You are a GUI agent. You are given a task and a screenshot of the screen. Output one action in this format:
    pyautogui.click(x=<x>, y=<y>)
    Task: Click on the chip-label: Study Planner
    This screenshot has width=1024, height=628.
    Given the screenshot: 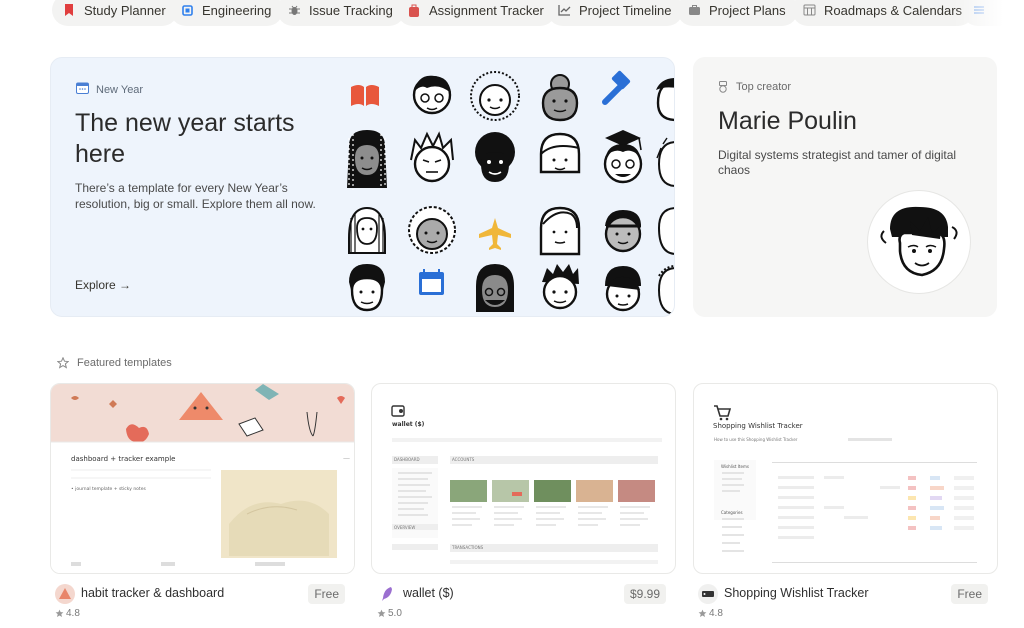 What is the action you would take?
    pyautogui.click(x=125, y=10)
    